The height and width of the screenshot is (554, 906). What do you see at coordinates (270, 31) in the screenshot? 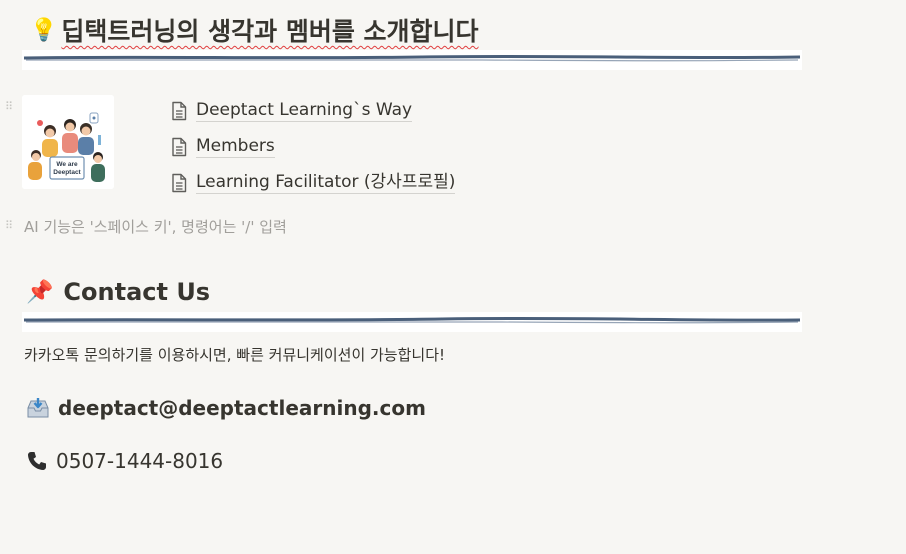
I see `page-title-text: 딥택트러닝의 생각과 멤버를 소개합니다` at bounding box center [270, 31].